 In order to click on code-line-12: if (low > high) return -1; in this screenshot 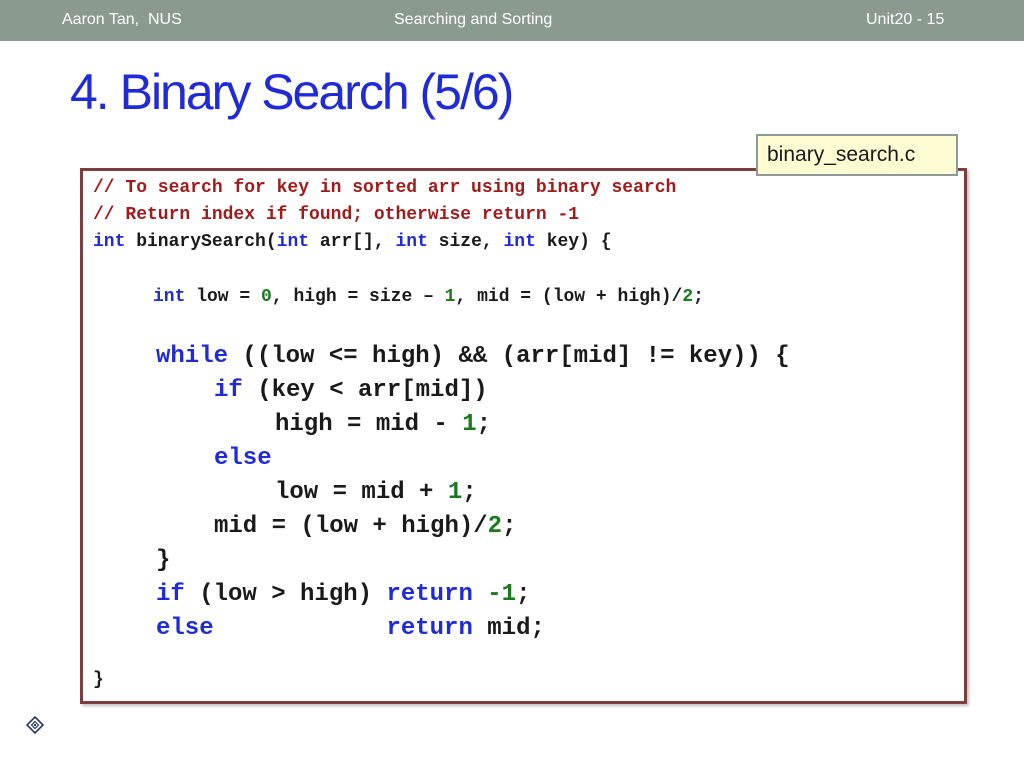, I will do `click(343, 594)`.